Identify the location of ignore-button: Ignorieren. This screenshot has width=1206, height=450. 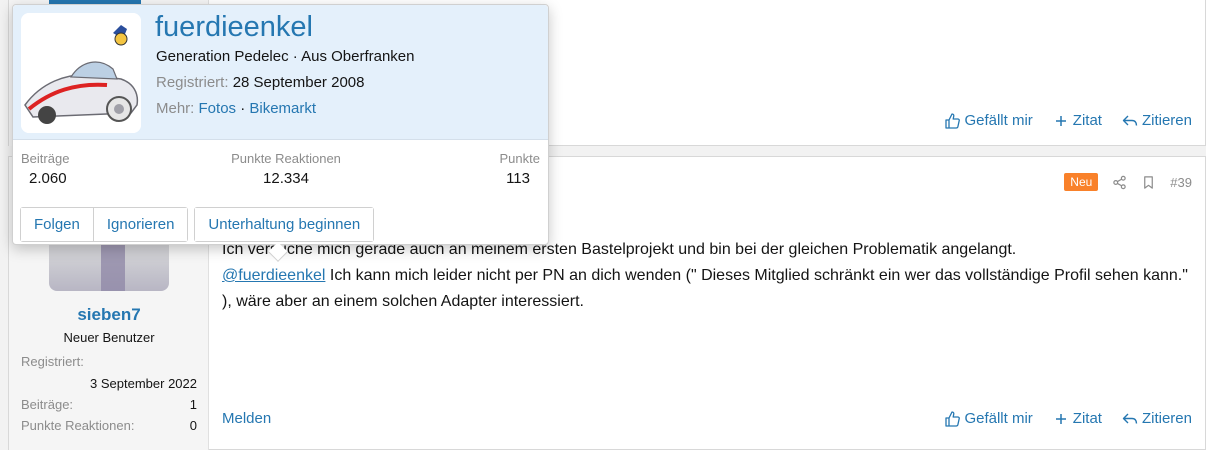
(140, 224).